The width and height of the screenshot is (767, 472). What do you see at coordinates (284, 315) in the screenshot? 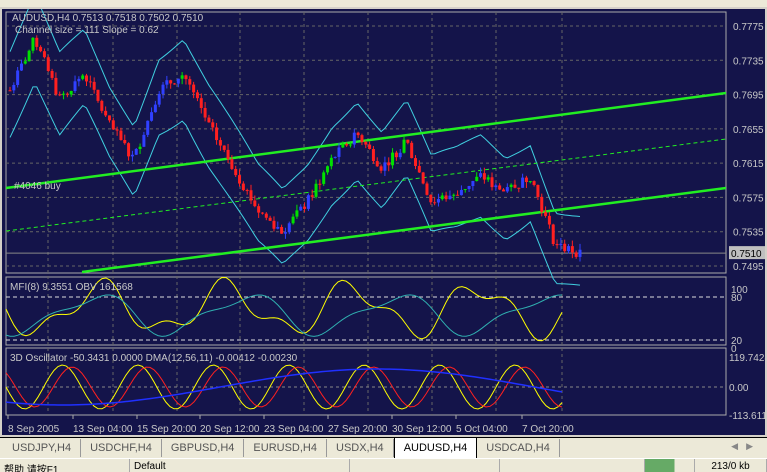
I see `obv-line` at bounding box center [284, 315].